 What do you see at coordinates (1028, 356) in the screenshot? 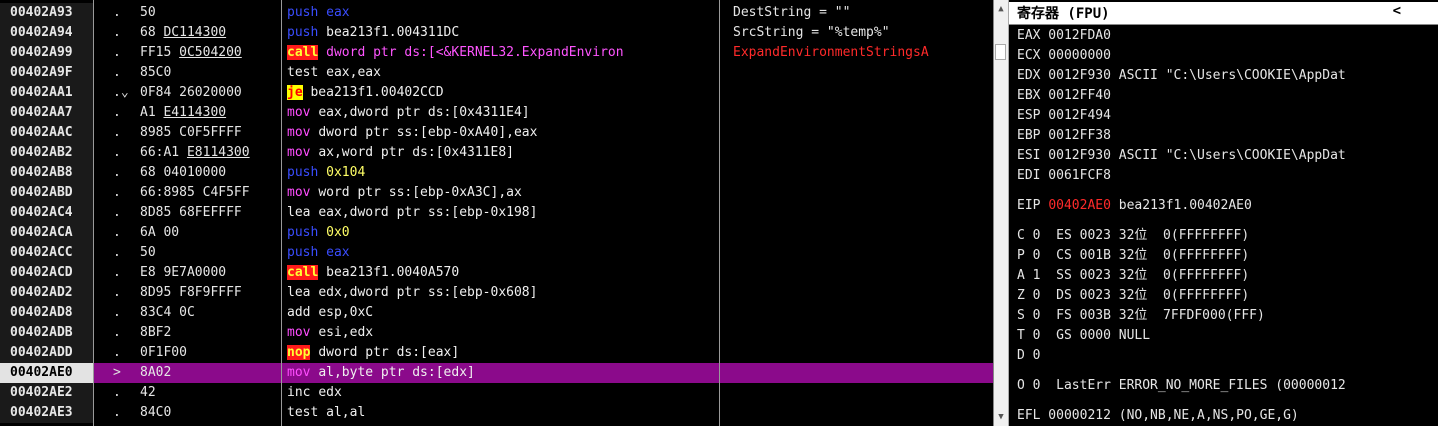
I see `flag-segment-line: D 0` at bounding box center [1028, 356].